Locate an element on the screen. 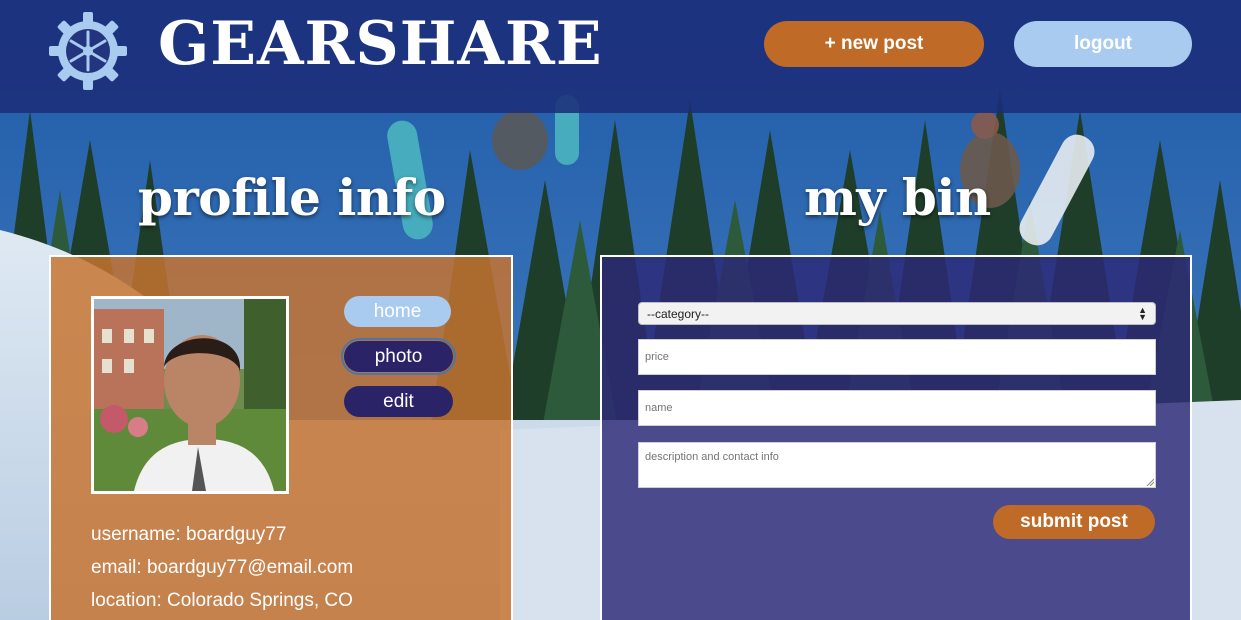 The width and height of the screenshot is (1241, 620). profile-info-heading: profile info is located at coordinates (292, 197).